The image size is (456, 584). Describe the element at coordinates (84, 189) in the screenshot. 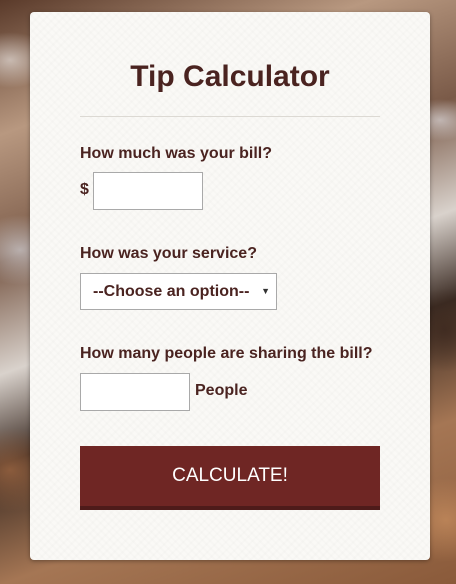

I see `currency-symbol: $` at that location.